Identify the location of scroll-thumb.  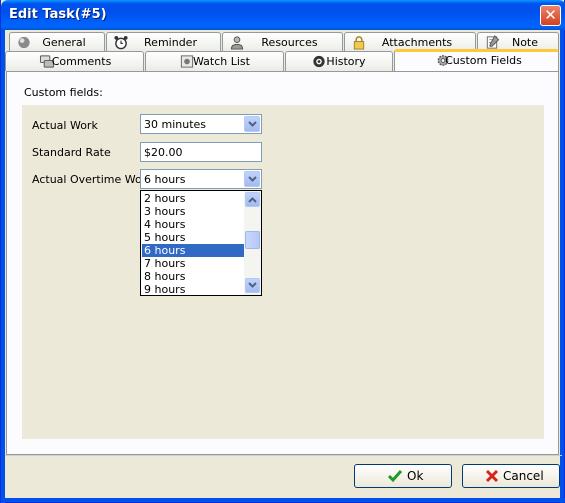
(252, 240).